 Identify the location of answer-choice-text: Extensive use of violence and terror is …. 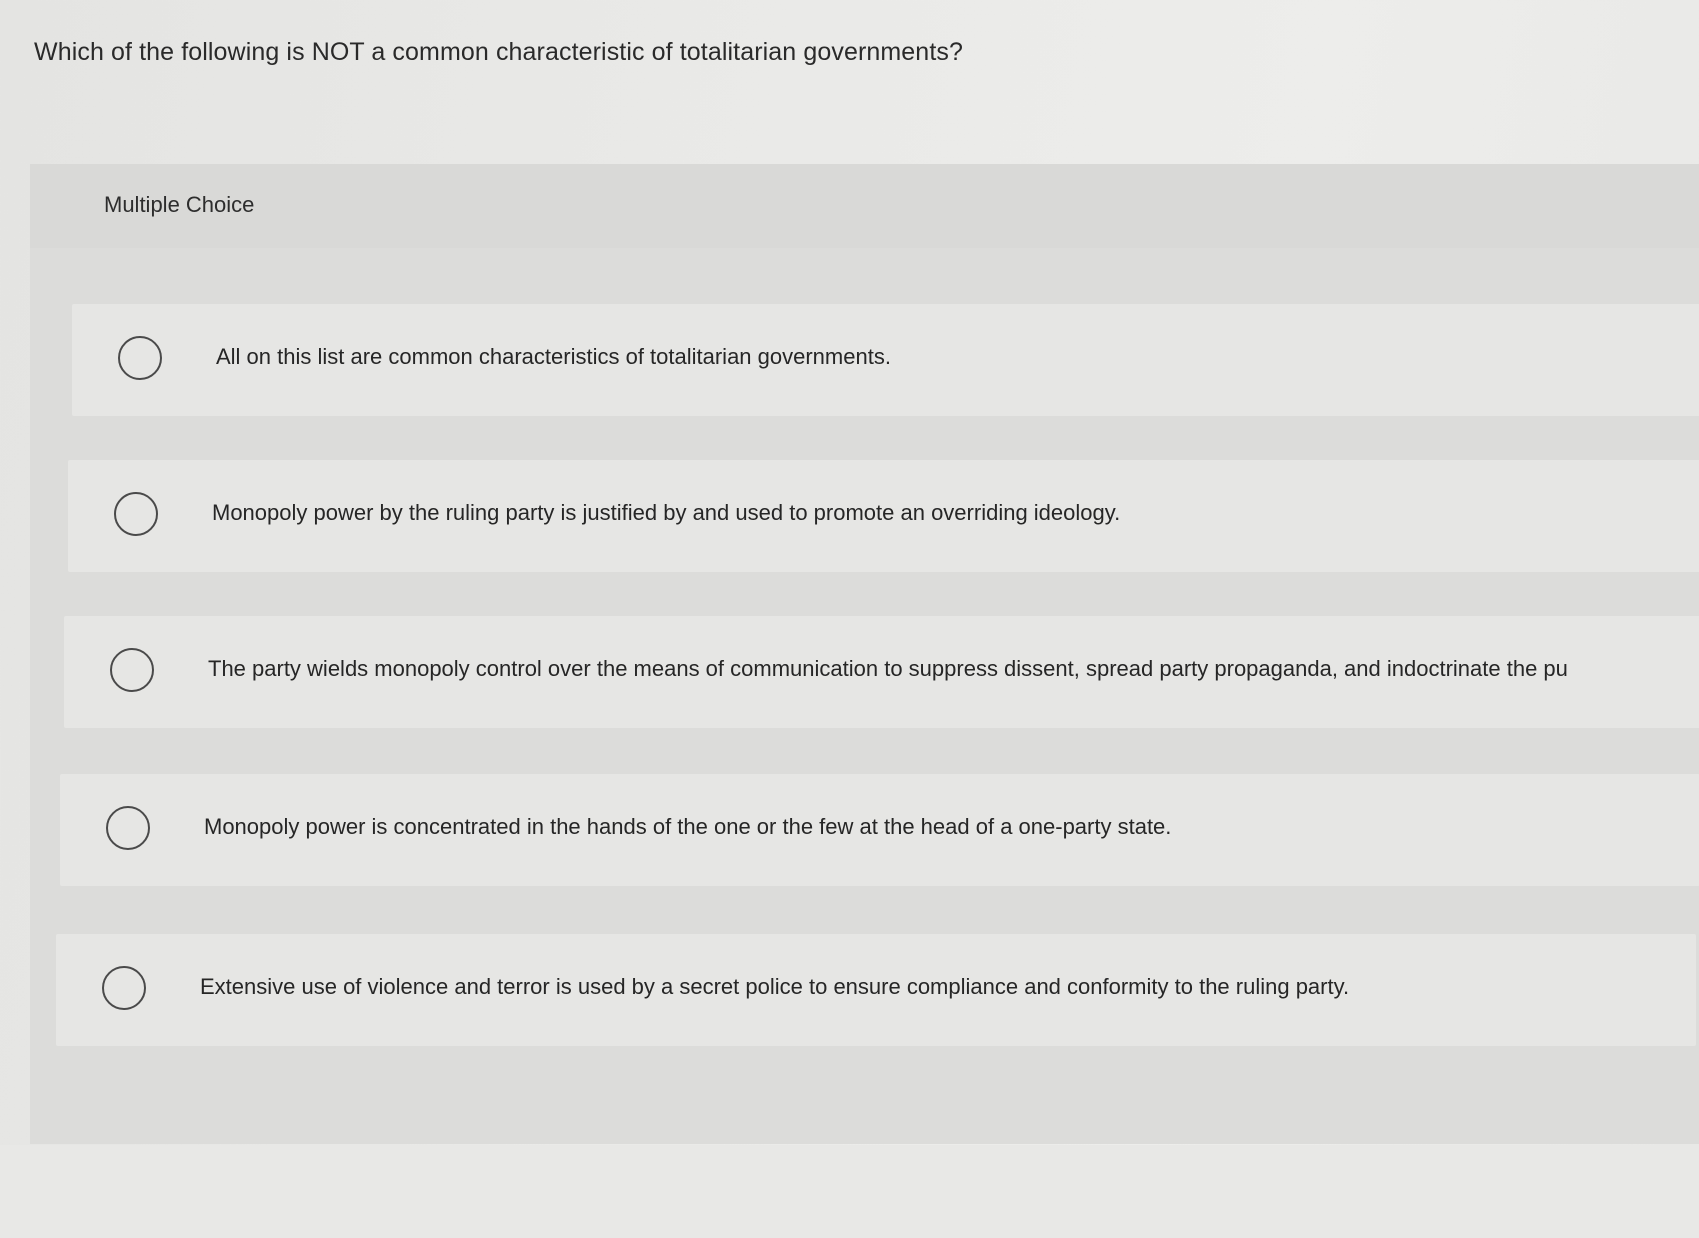
(775, 986).